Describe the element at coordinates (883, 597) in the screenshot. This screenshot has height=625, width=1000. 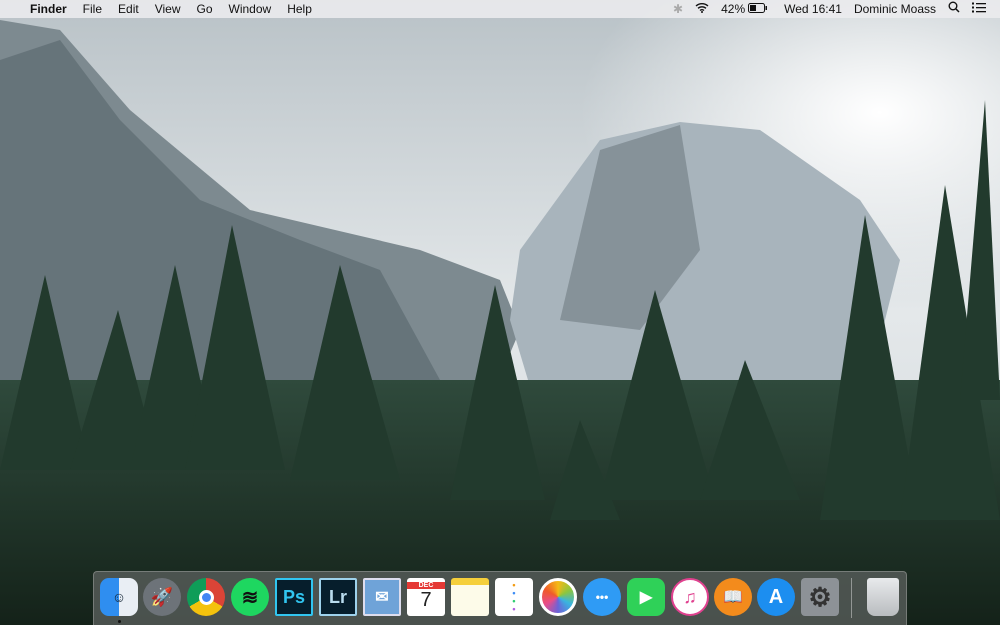
I see `dock-trash` at that location.